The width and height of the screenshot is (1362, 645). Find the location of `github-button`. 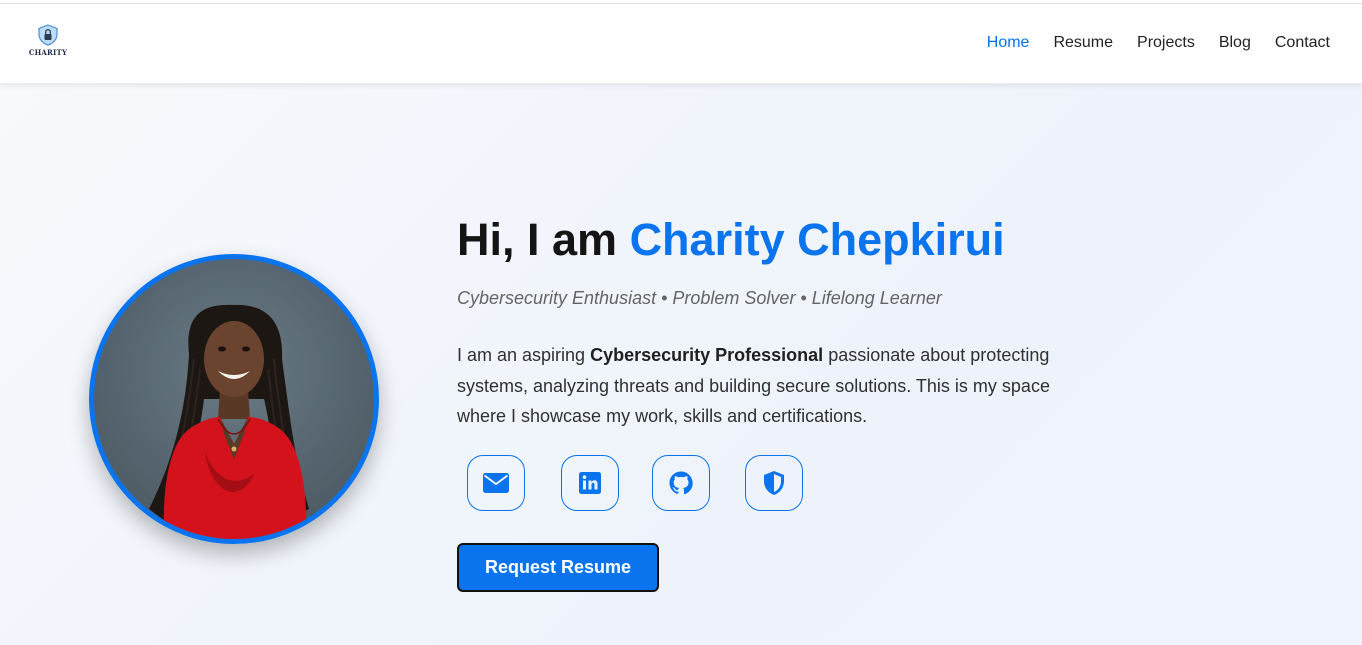

github-button is located at coordinates (681, 483).